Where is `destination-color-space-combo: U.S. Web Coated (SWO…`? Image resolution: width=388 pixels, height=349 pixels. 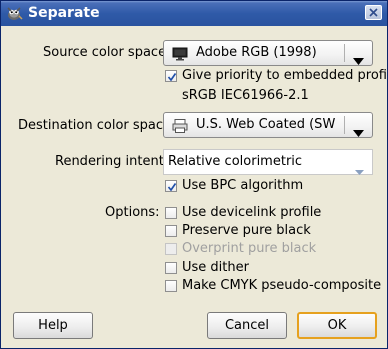
destination-color-space-combo: U.S. Web Coated (SWO… is located at coordinates (268, 125).